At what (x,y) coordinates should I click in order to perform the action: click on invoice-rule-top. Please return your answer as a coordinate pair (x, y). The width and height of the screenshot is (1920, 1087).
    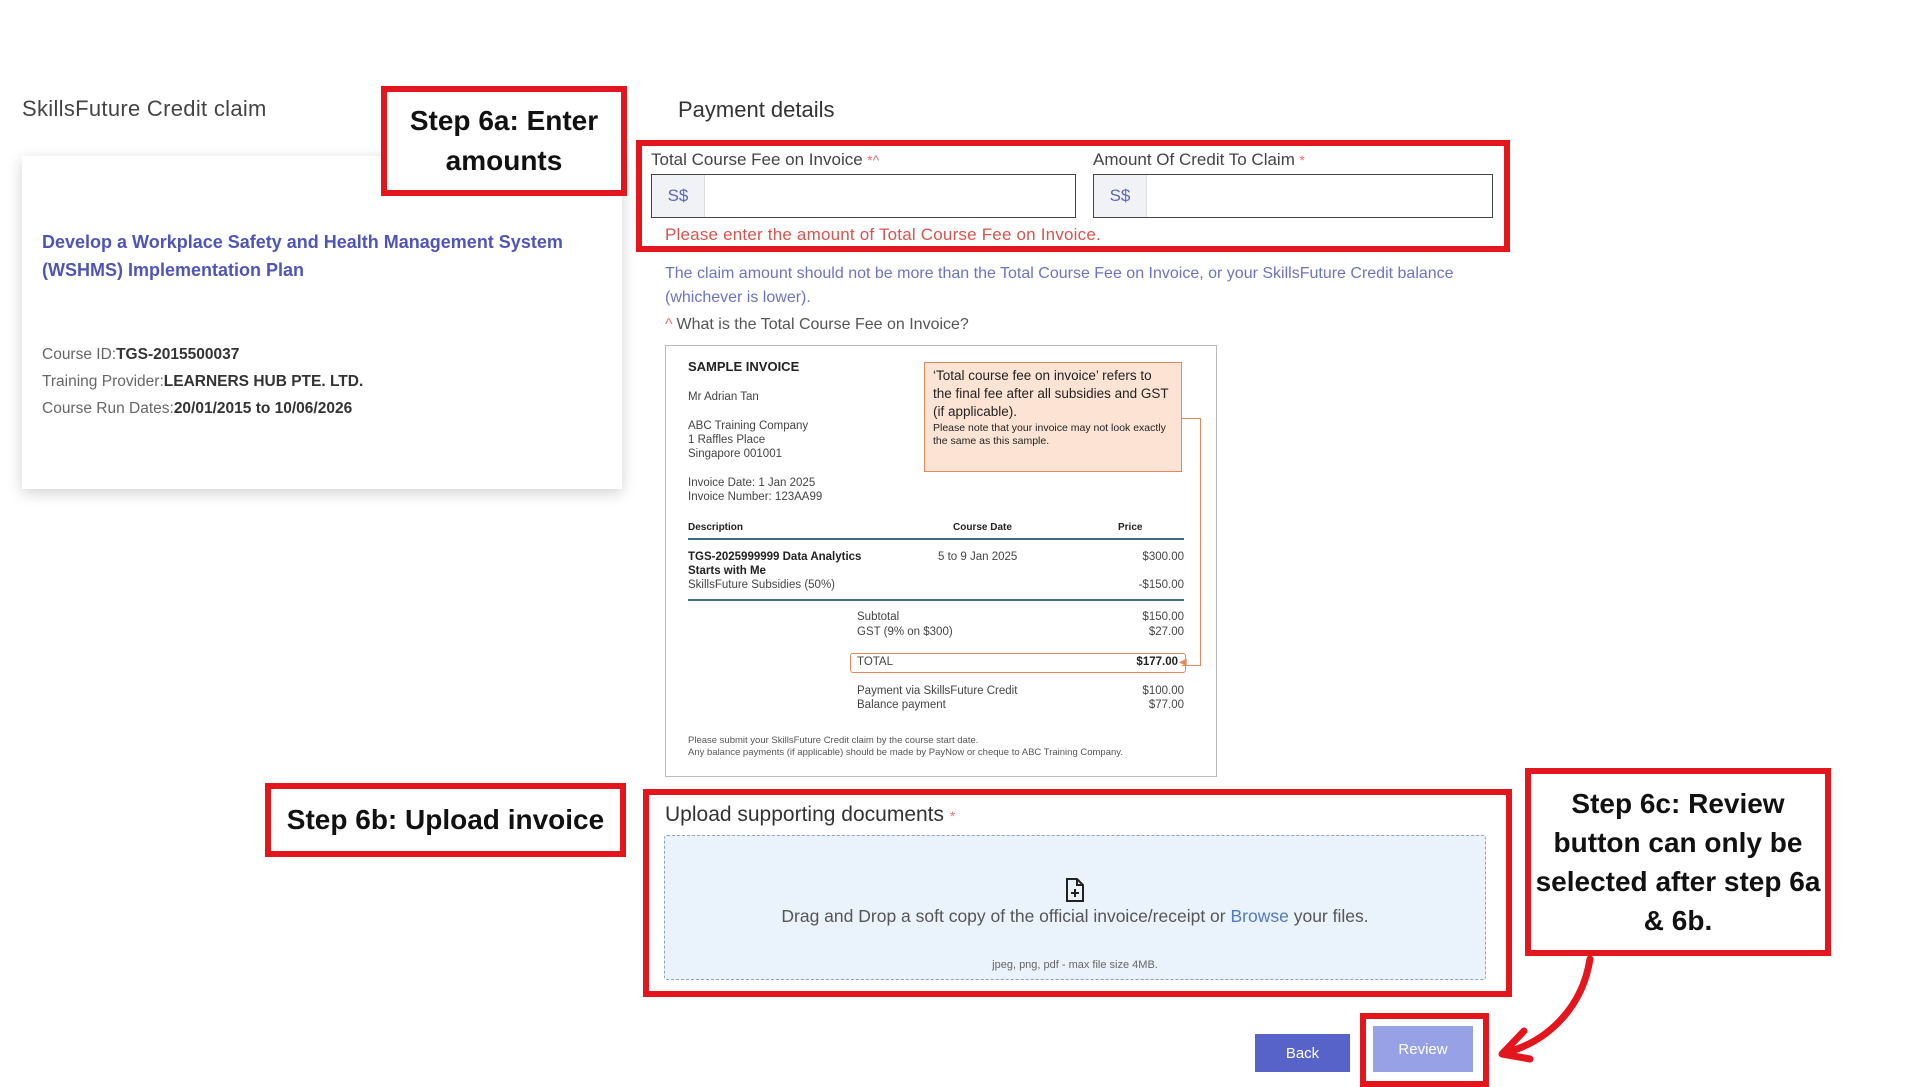
    Looking at the image, I should click on (936, 539).